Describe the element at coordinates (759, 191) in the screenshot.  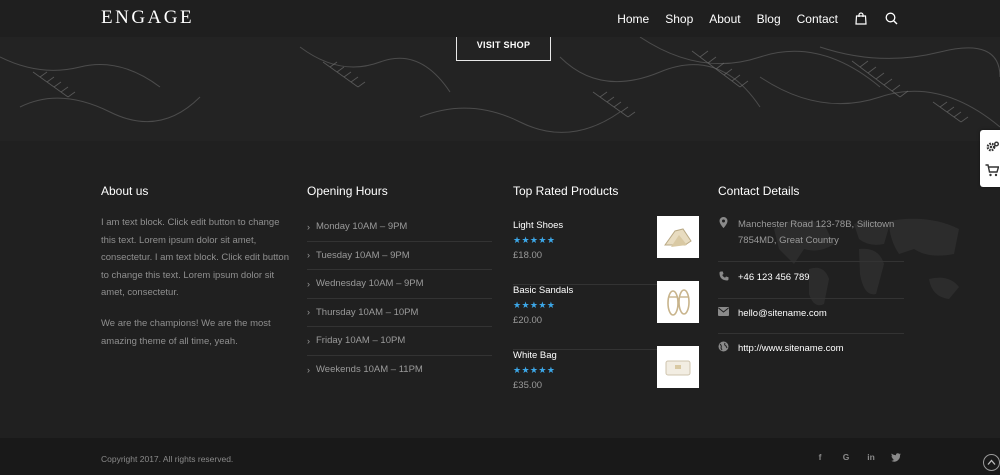
I see `contact-details-title: Contact Details` at that location.